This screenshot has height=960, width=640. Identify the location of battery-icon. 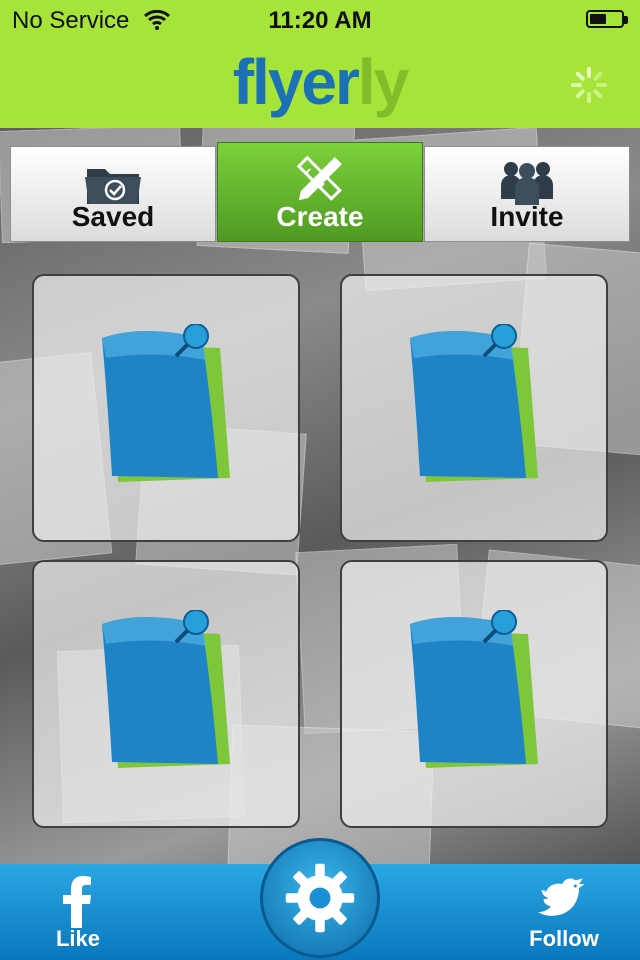
(607, 19).